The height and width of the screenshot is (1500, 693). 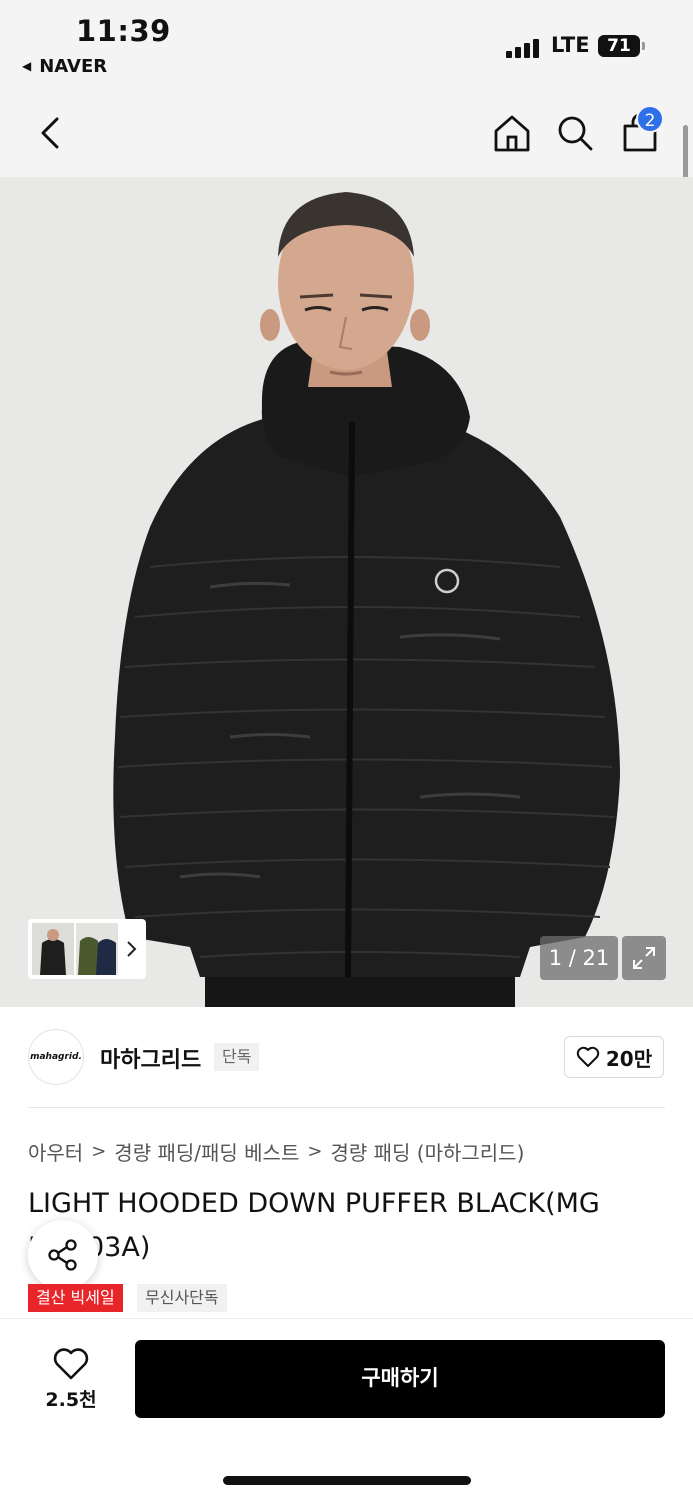 I want to click on breadcrumb: 아우터 > 경량 패딩/패딩 베스트 > 경량 패딩 (마하그리드), so click(x=276, y=1151).